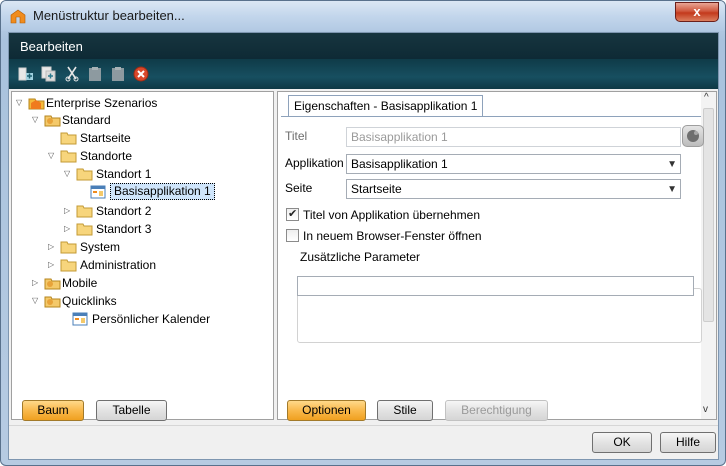 The width and height of the screenshot is (726, 466). What do you see at coordinates (706, 97) in the screenshot?
I see `scroll-up-icon: ^` at bounding box center [706, 97].